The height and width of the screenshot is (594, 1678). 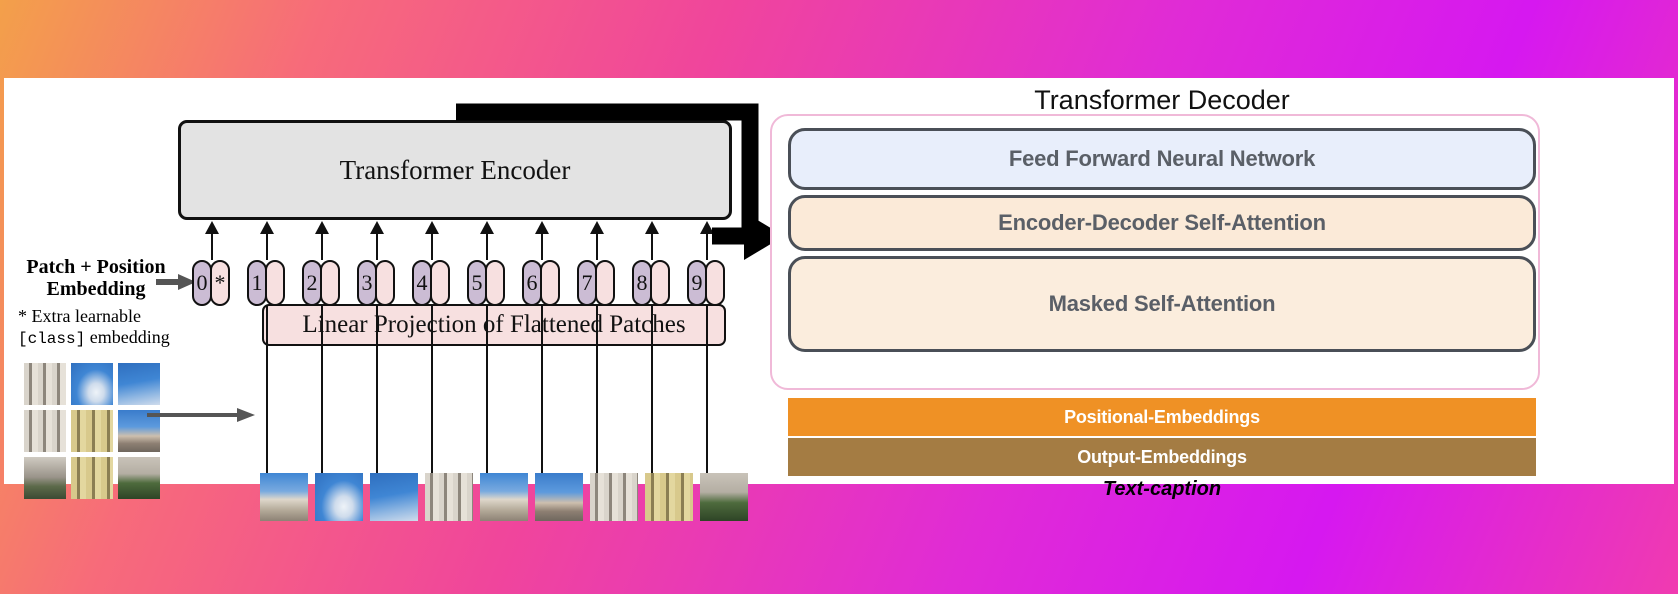 I want to click on decoder-row-feed-forward: Feed Forward Neural Network, so click(x=1162, y=159).